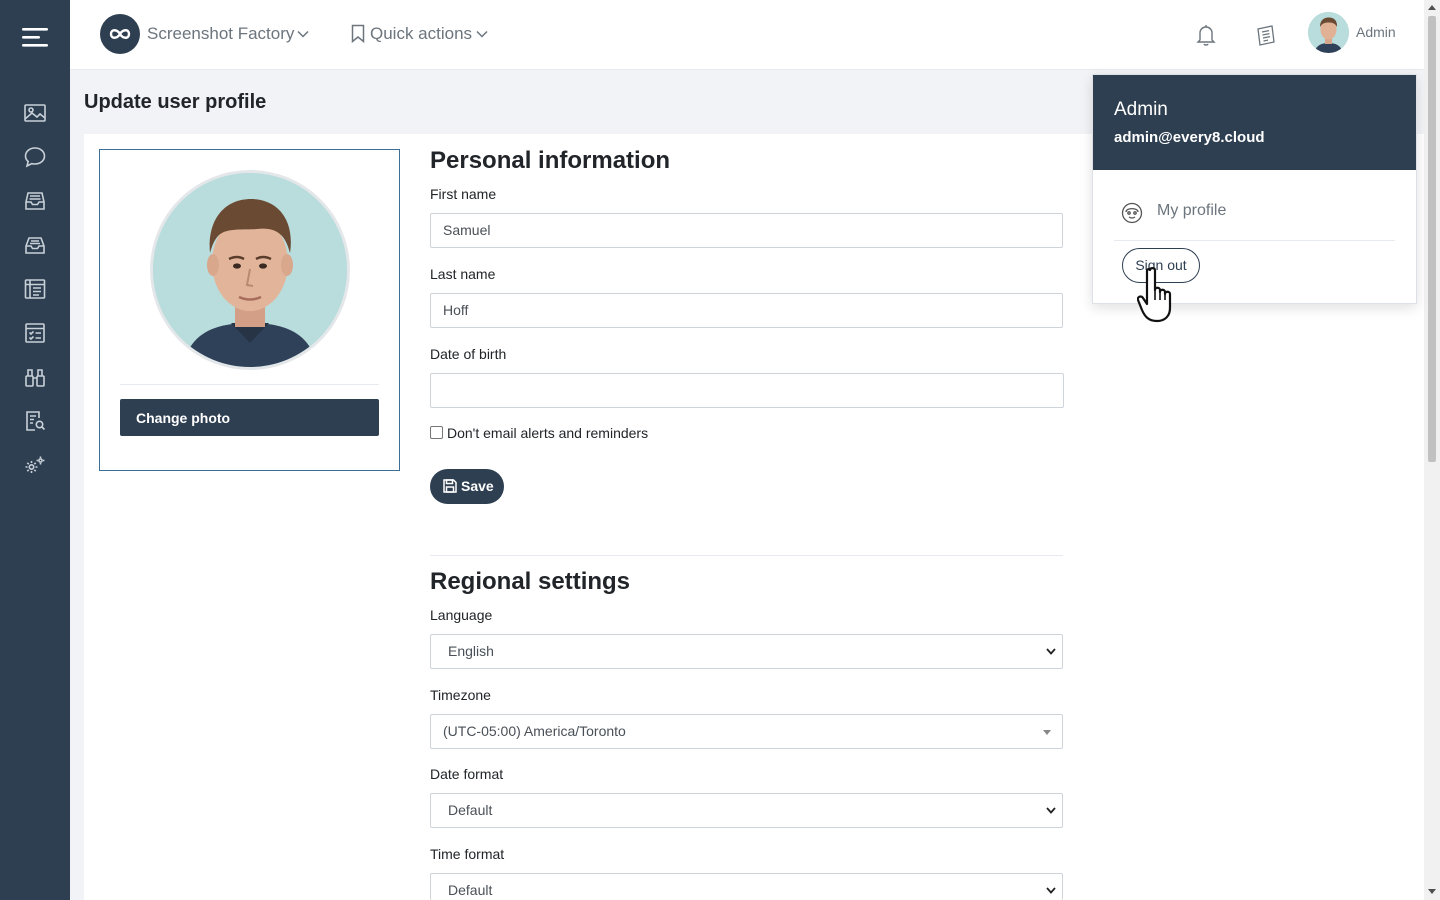 The image size is (1440, 900). Describe the element at coordinates (746, 651) in the screenshot. I see `language-select: English` at that location.